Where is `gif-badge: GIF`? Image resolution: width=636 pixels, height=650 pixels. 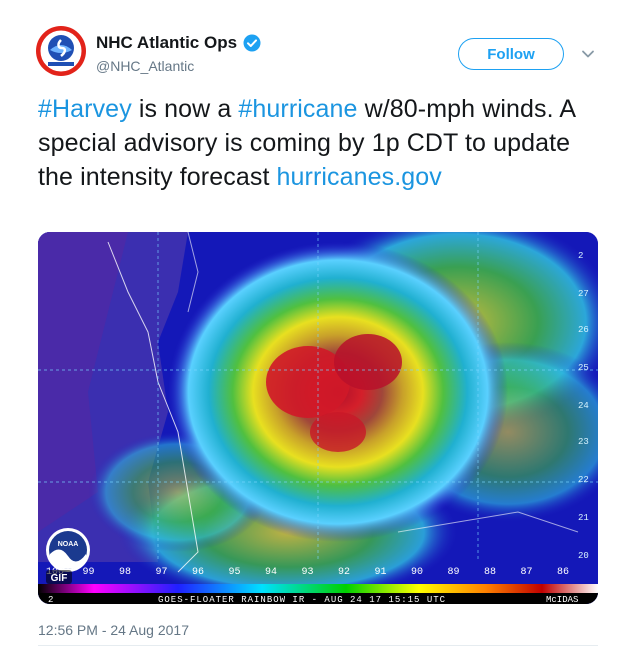 gif-badge: GIF is located at coordinates (59, 577).